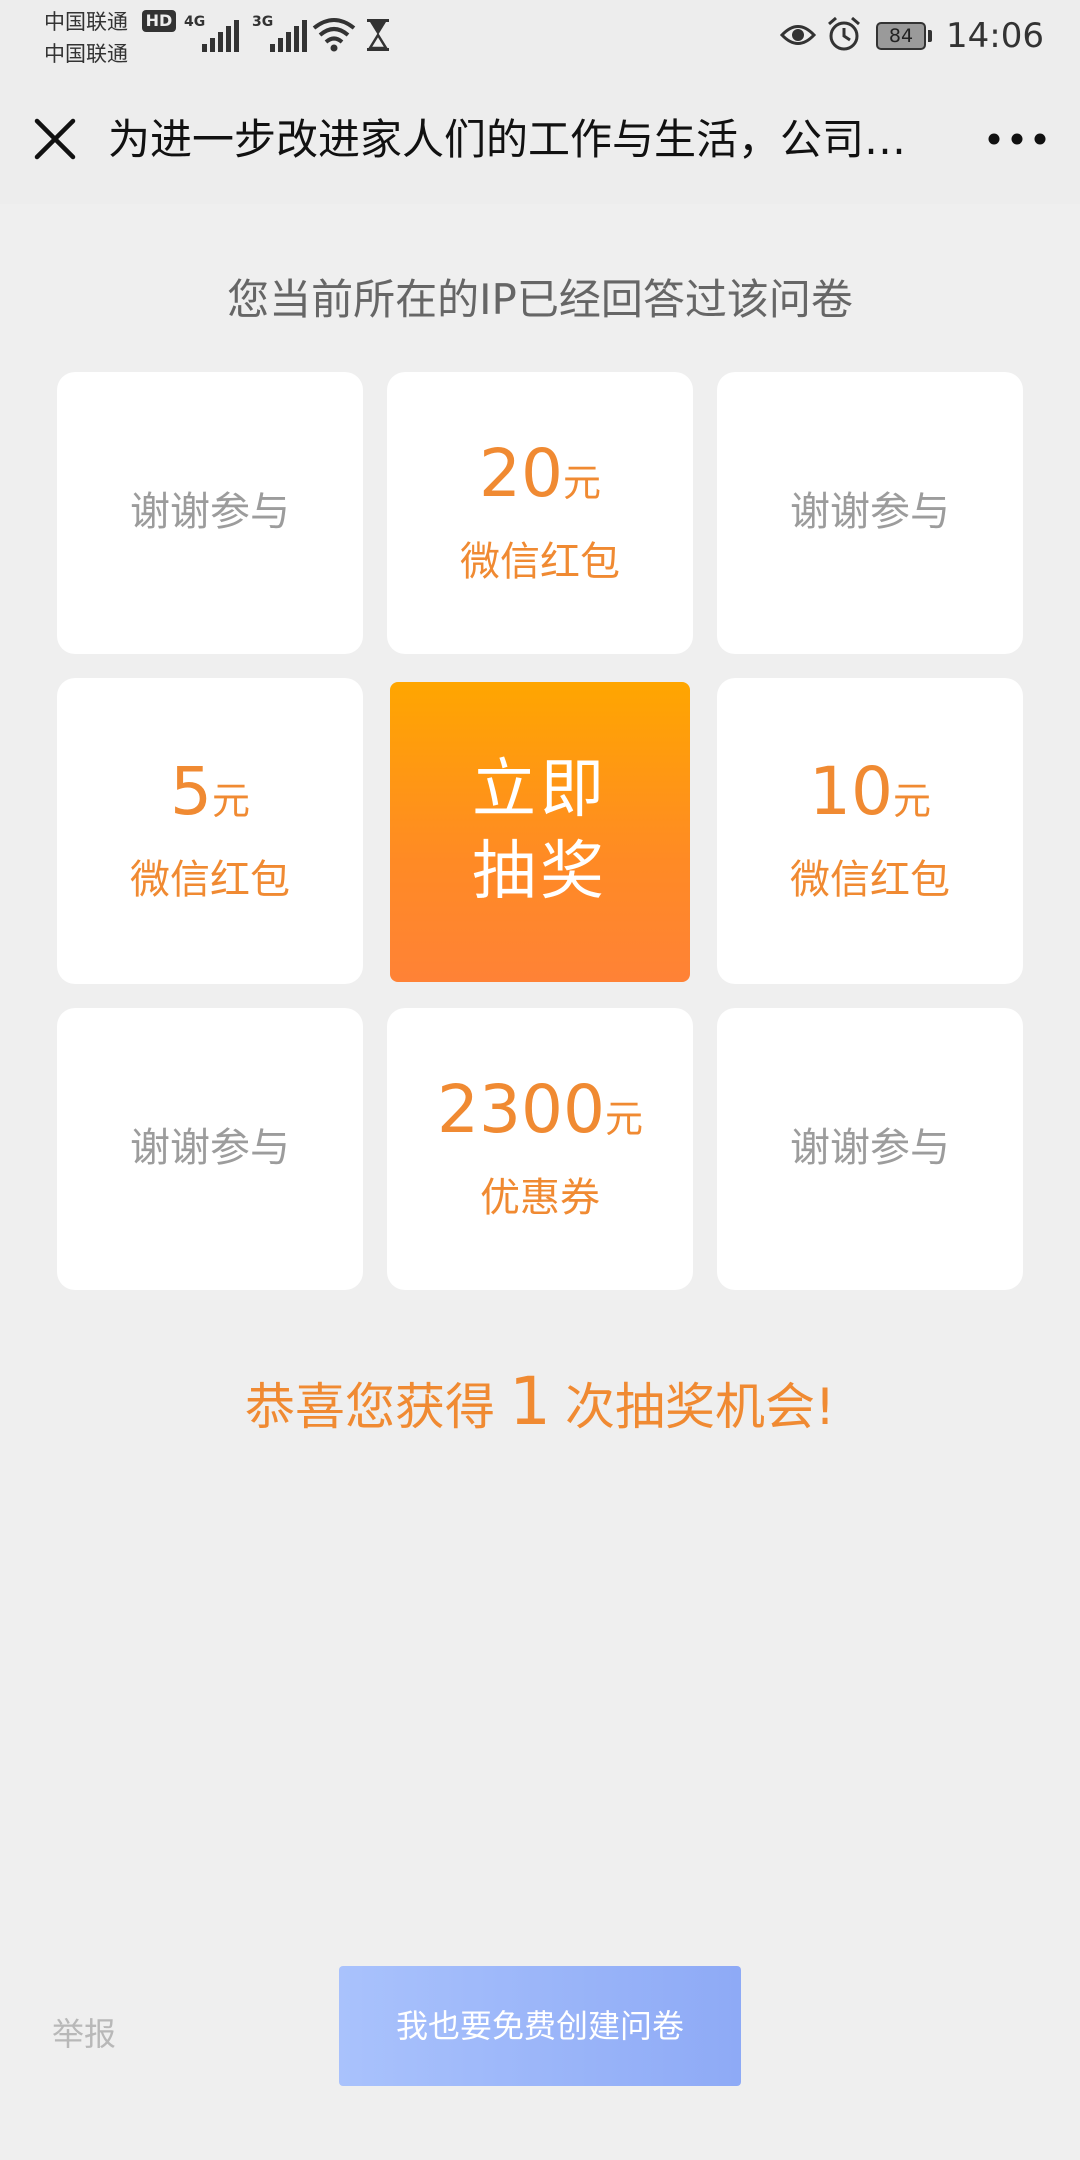 This screenshot has height=2160, width=1080. I want to click on draw-chance-message: 恭喜您获得 1 次抽奖机会!, so click(540, 1404).